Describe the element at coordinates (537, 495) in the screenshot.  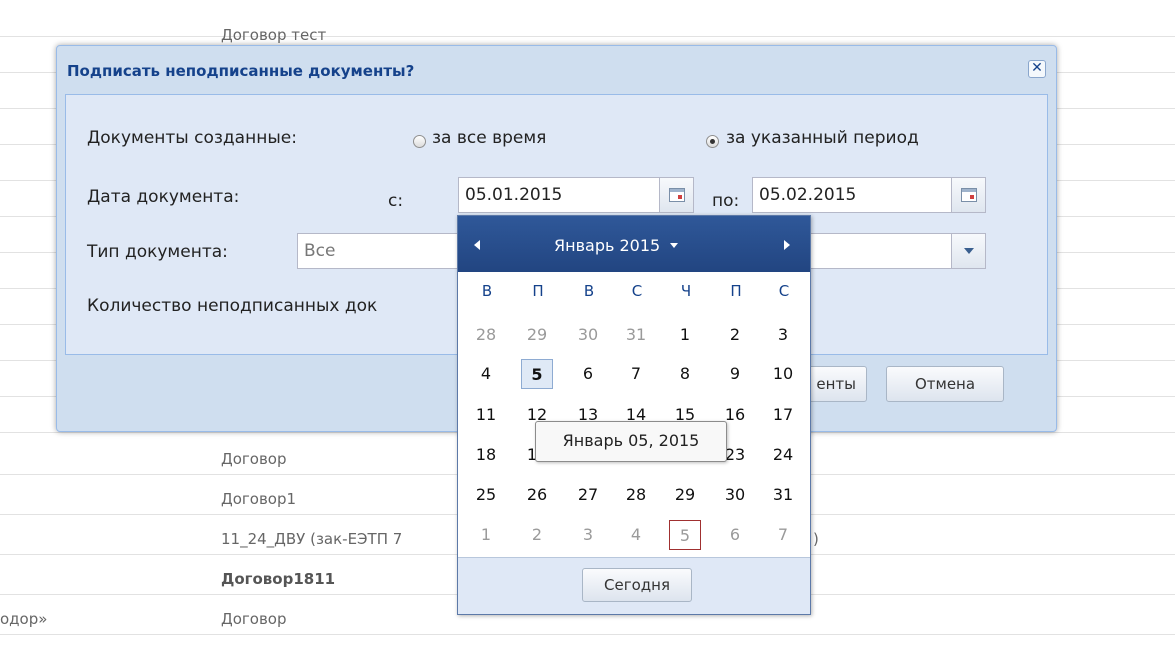
I see `day-cell: 26` at that location.